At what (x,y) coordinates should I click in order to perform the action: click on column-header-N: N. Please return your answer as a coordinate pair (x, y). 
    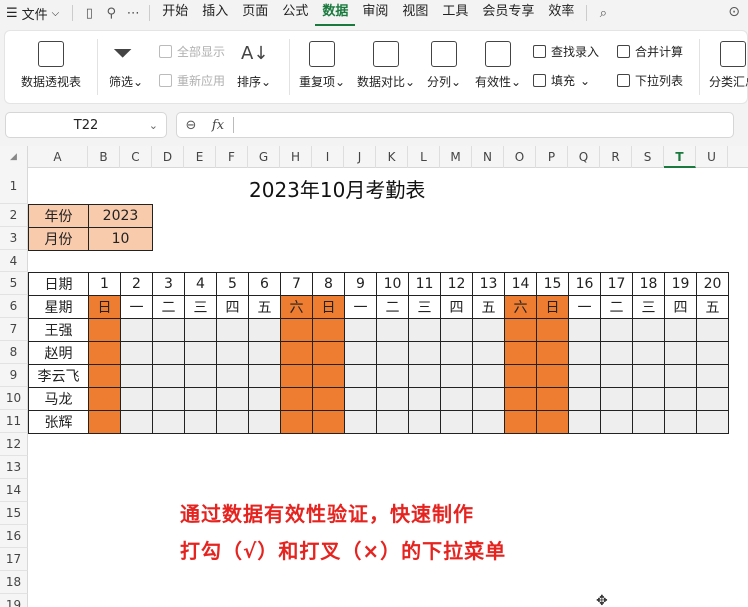
    Looking at the image, I should click on (488, 157).